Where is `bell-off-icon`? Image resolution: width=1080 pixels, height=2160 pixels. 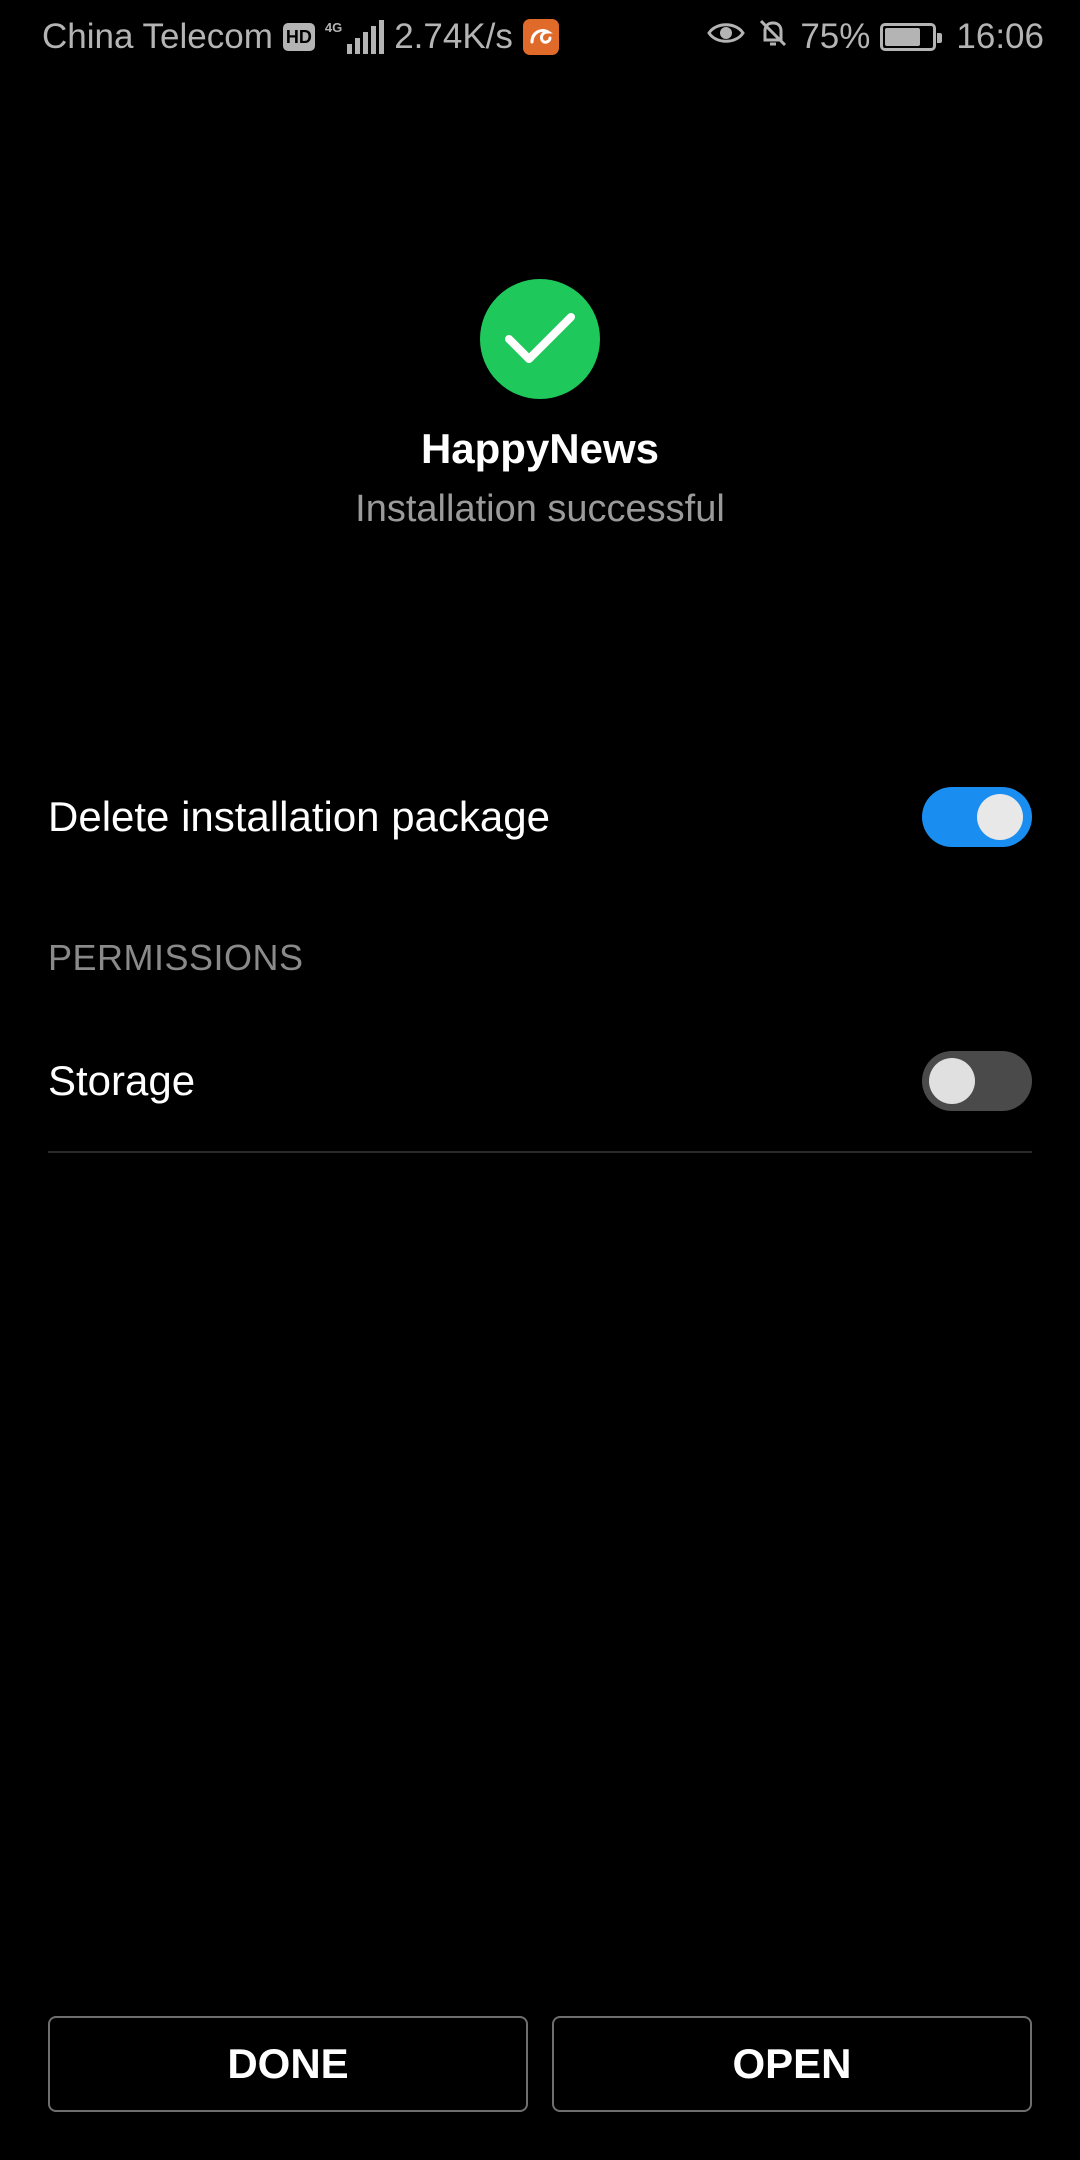 bell-off-icon is located at coordinates (773, 37).